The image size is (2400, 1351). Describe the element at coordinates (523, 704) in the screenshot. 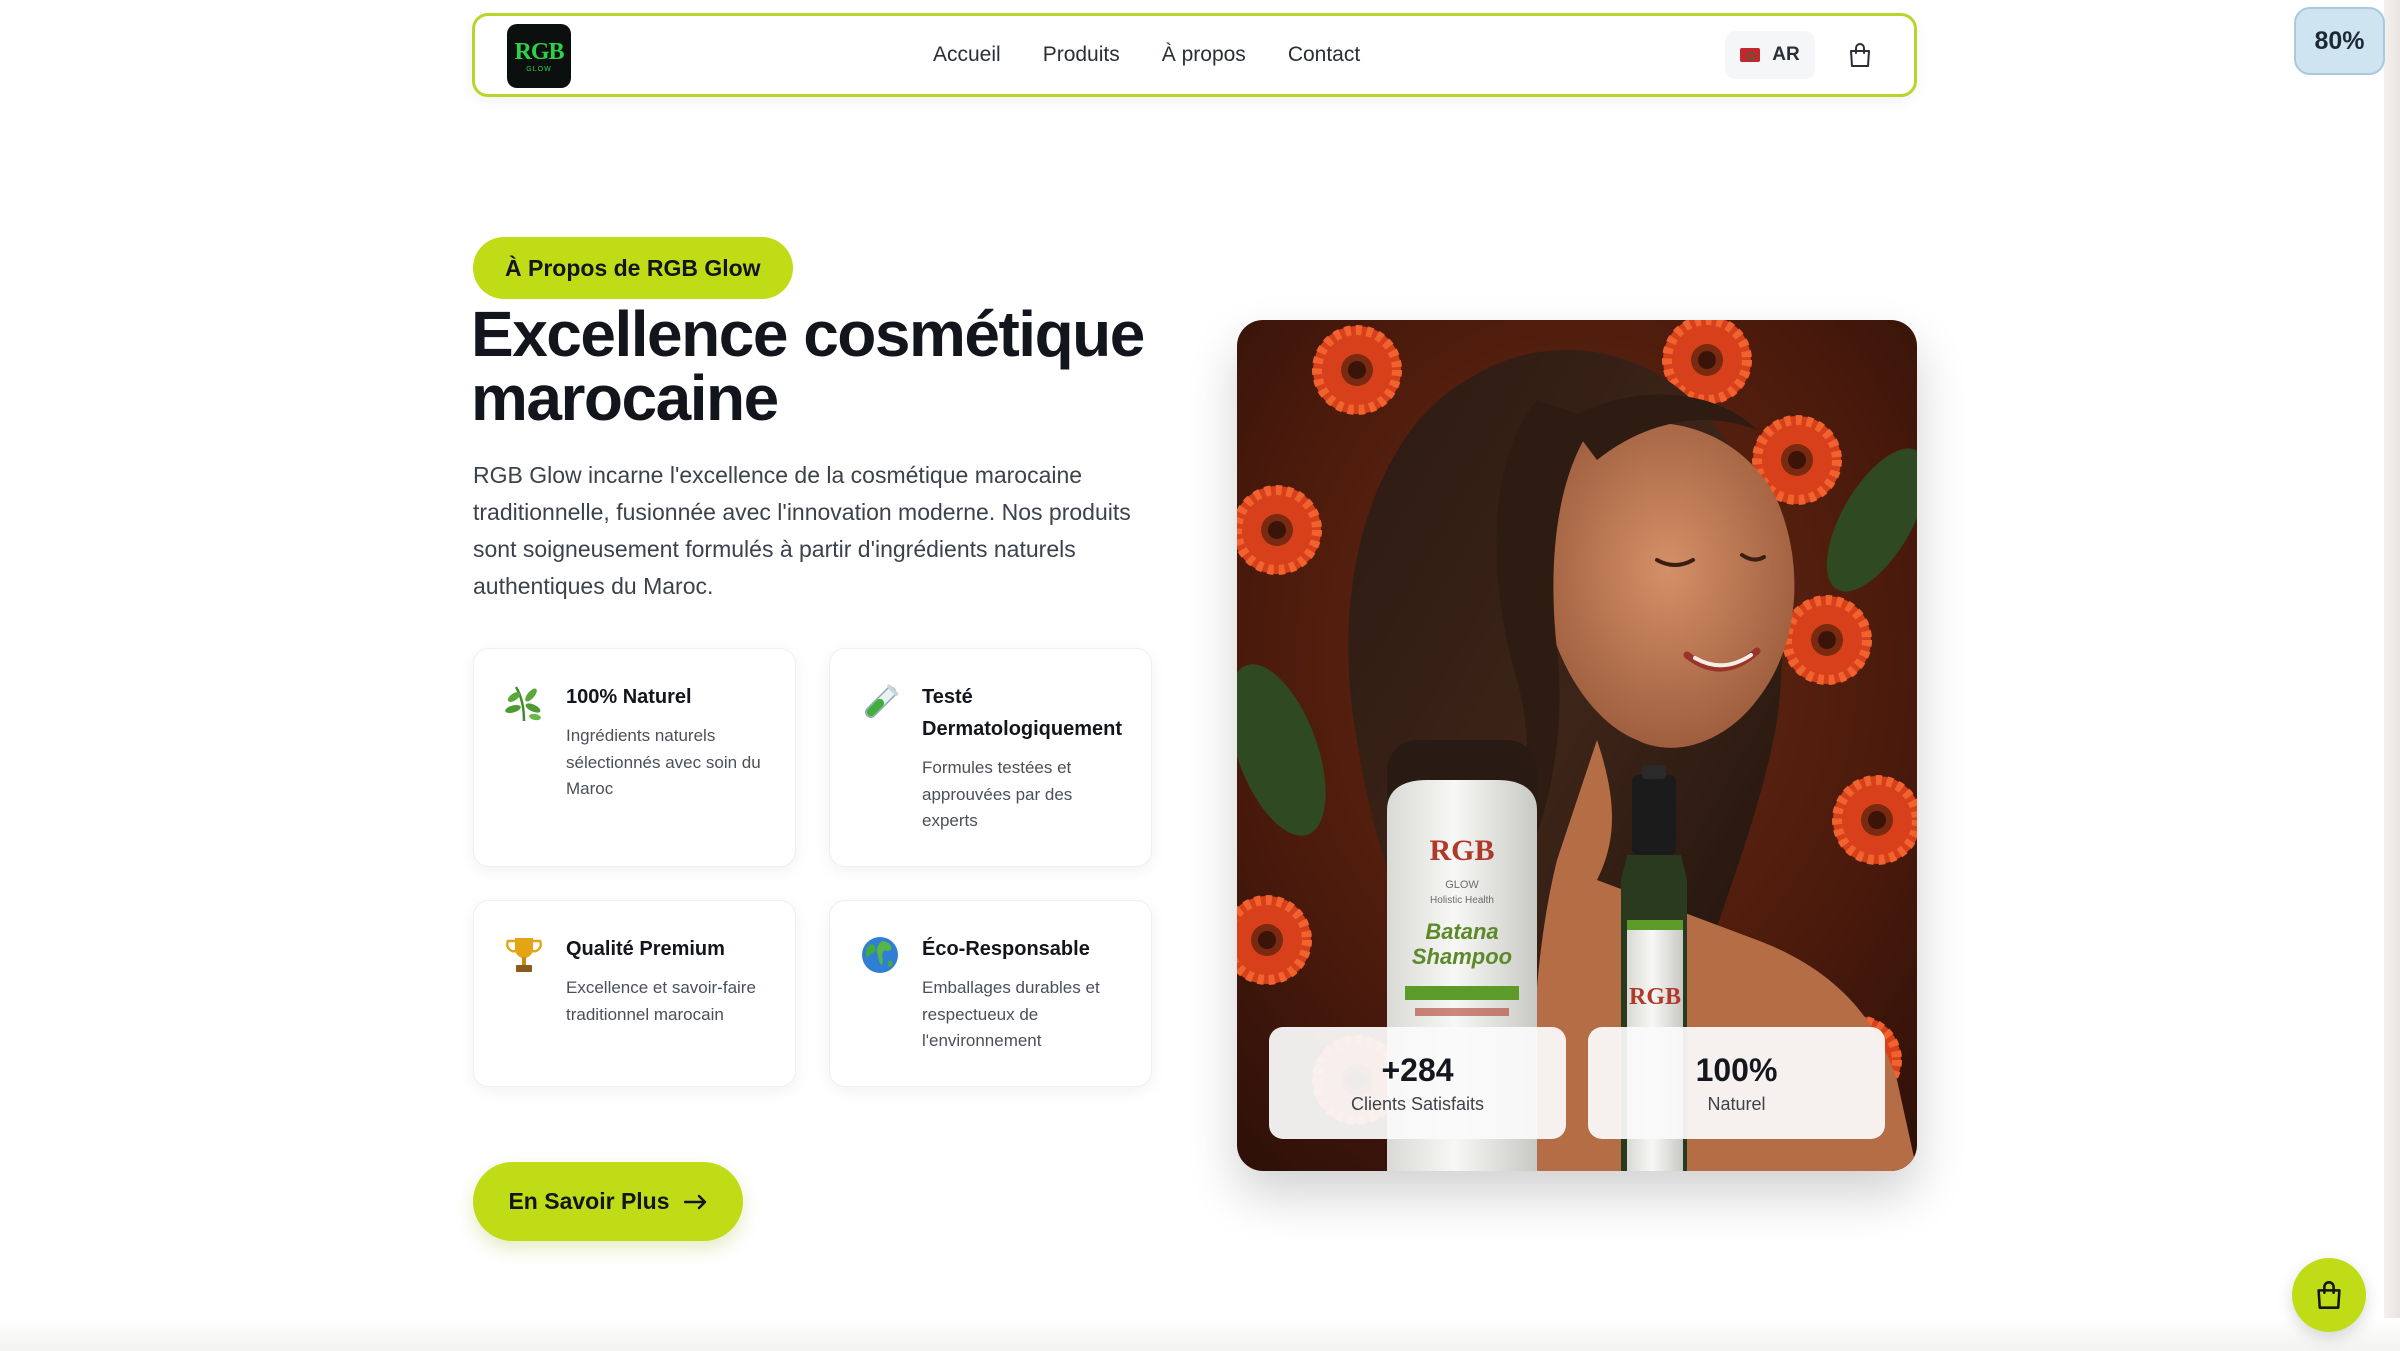

I see `herb-icon` at that location.